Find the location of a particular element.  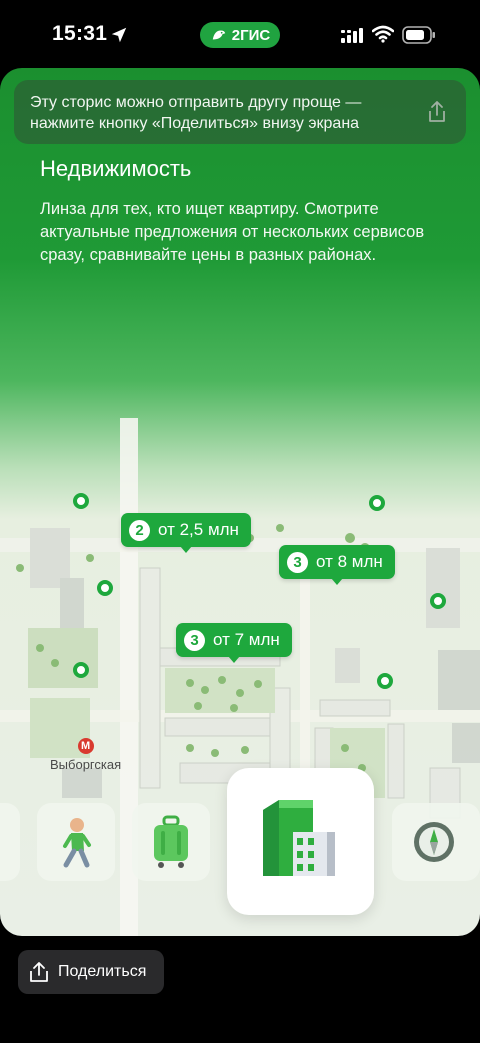

pin-label: от 7 млн is located at coordinates (246, 639).